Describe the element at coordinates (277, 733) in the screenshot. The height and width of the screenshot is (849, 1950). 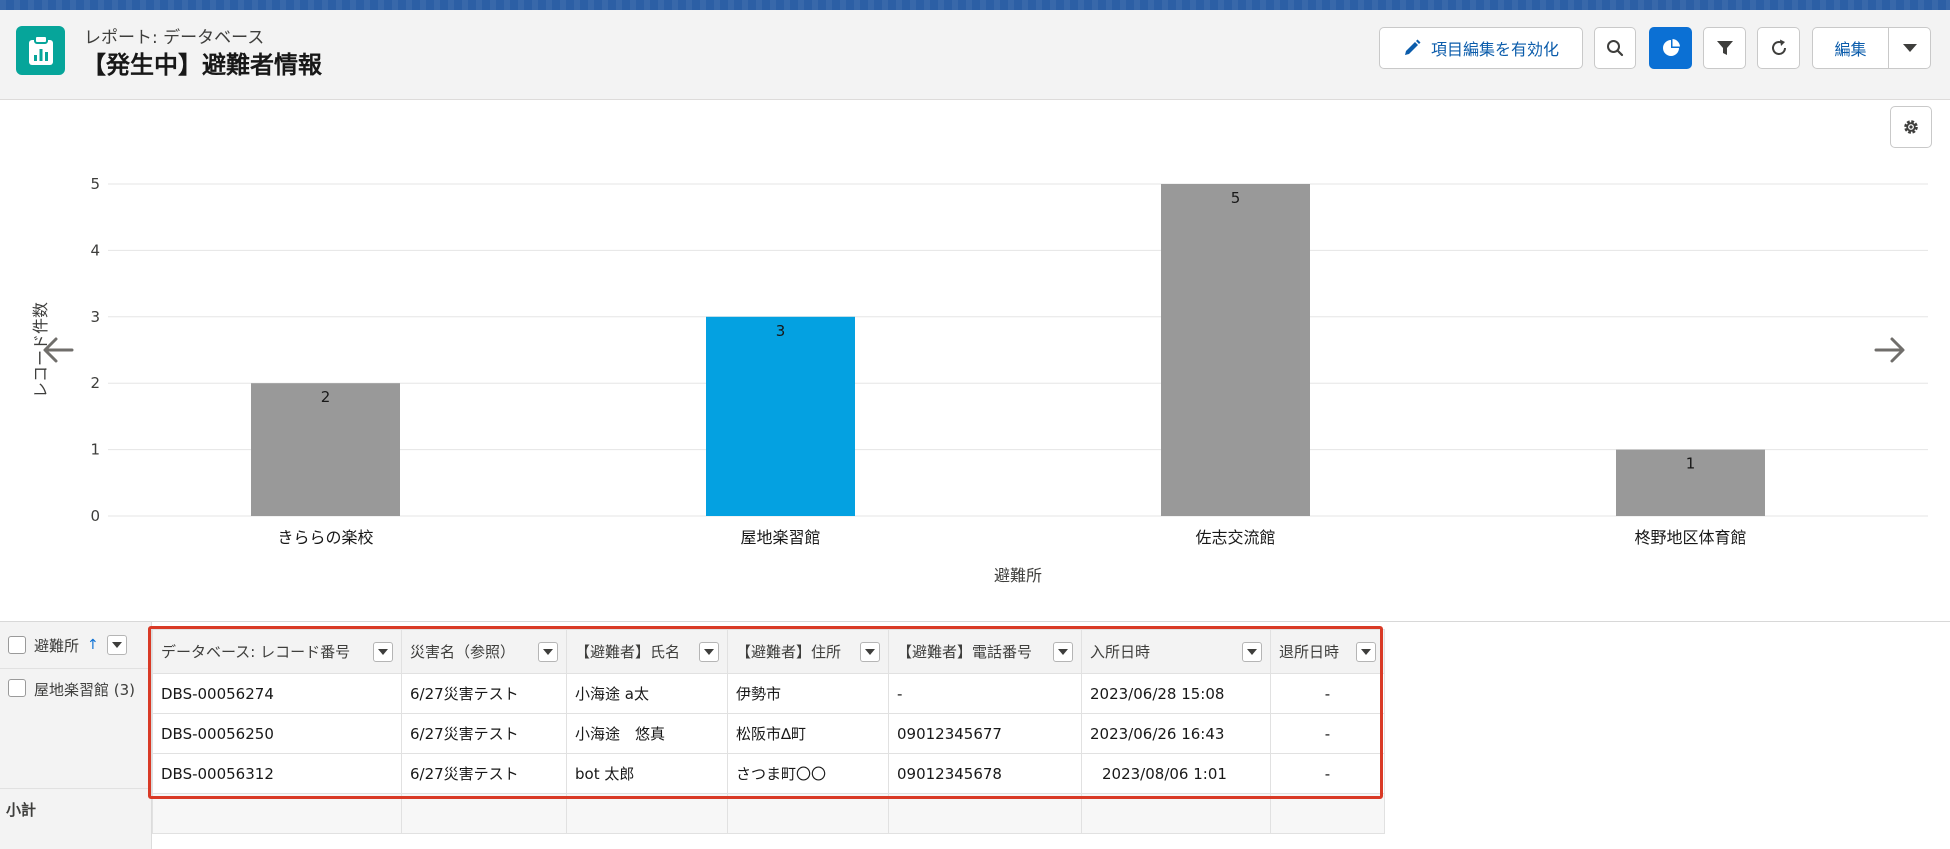
I see `record-number-link: DBS-00056250` at that location.